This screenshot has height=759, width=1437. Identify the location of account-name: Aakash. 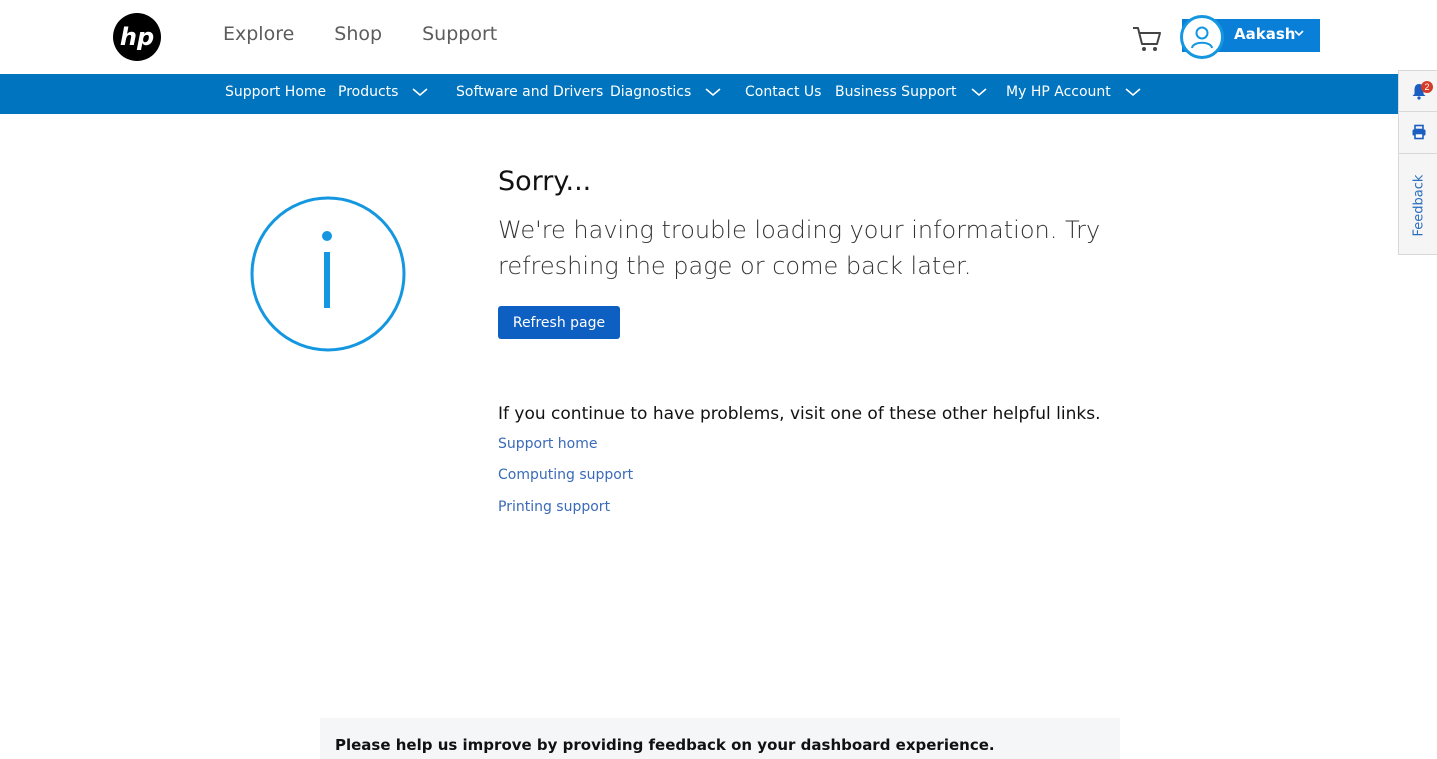
(1265, 34).